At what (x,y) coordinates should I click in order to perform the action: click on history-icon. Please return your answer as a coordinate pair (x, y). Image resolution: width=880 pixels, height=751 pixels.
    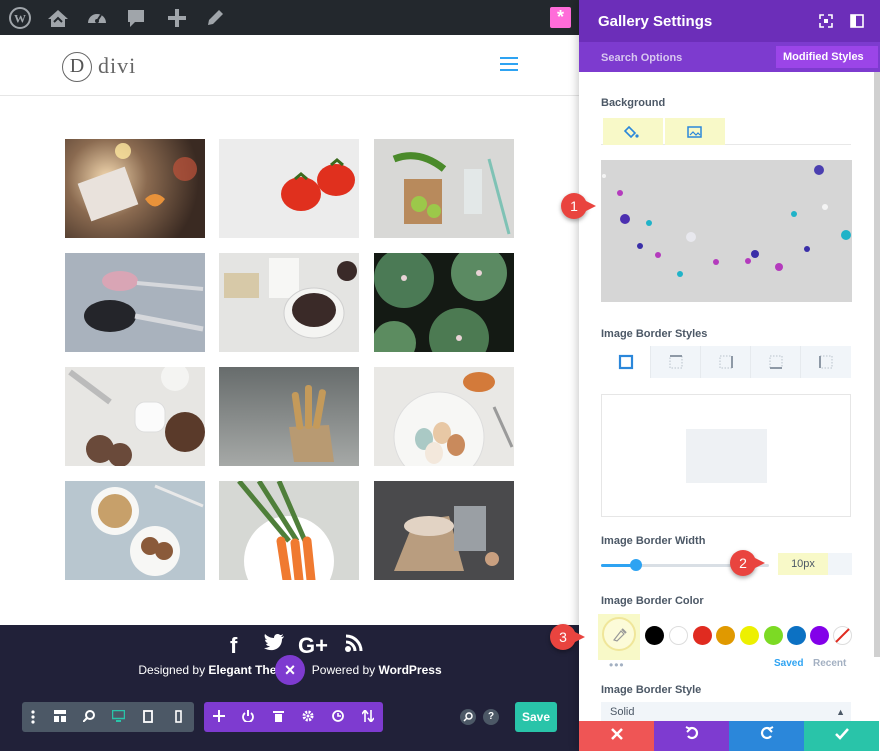
    Looking at the image, I should click on (338, 717).